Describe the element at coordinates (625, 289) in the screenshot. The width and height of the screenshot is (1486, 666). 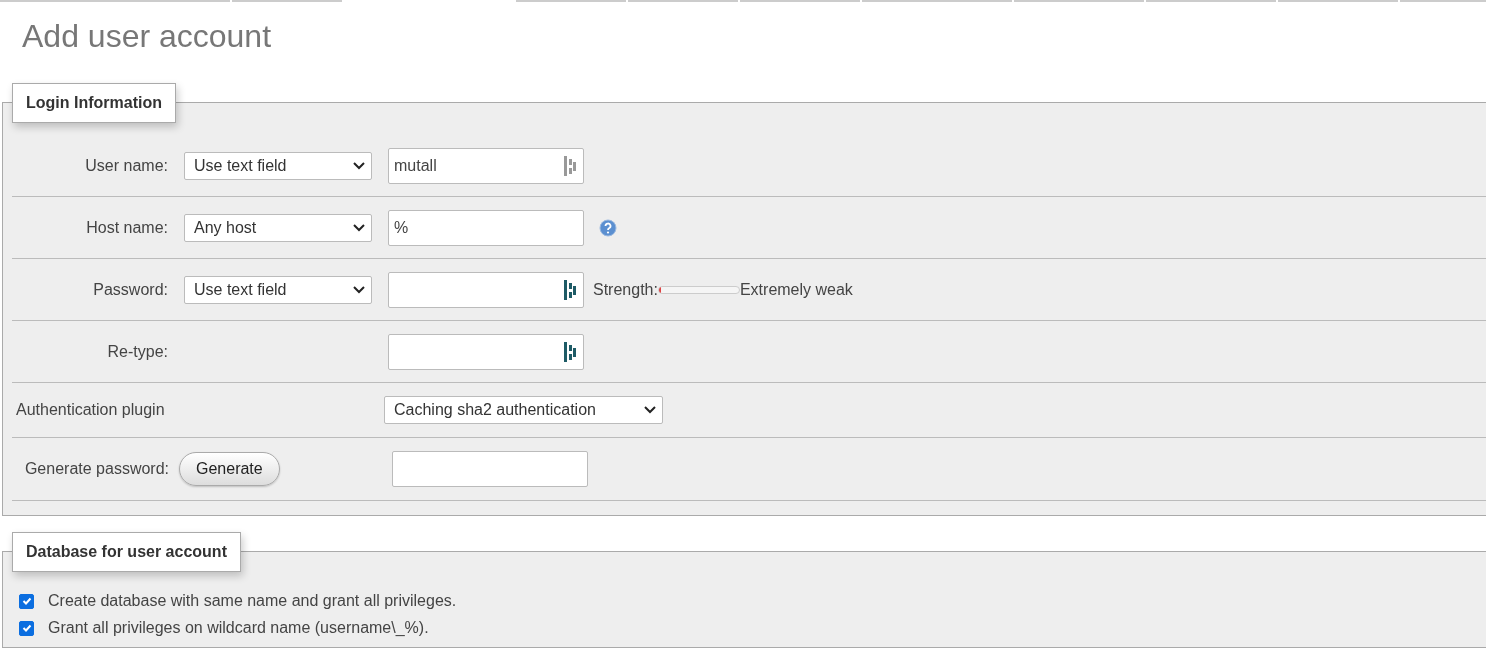
I see `strength-label: Strength:` at that location.